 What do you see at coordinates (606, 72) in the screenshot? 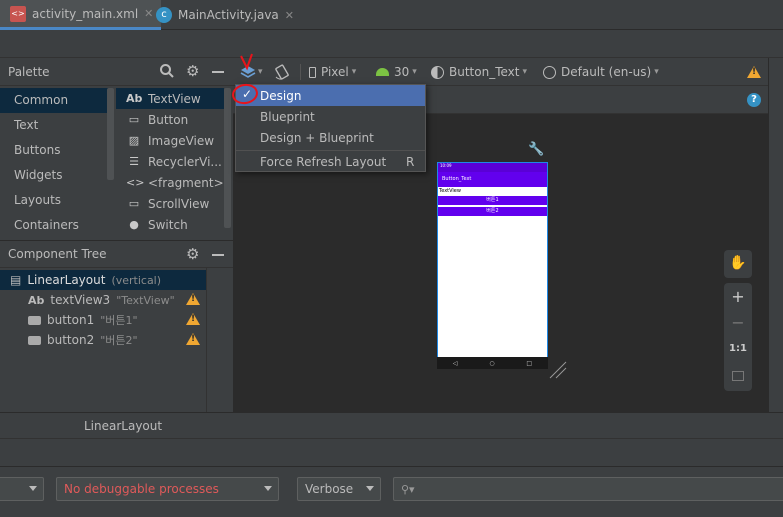
I see `locale-label: Default (en-us)` at bounding box center [606, 72].